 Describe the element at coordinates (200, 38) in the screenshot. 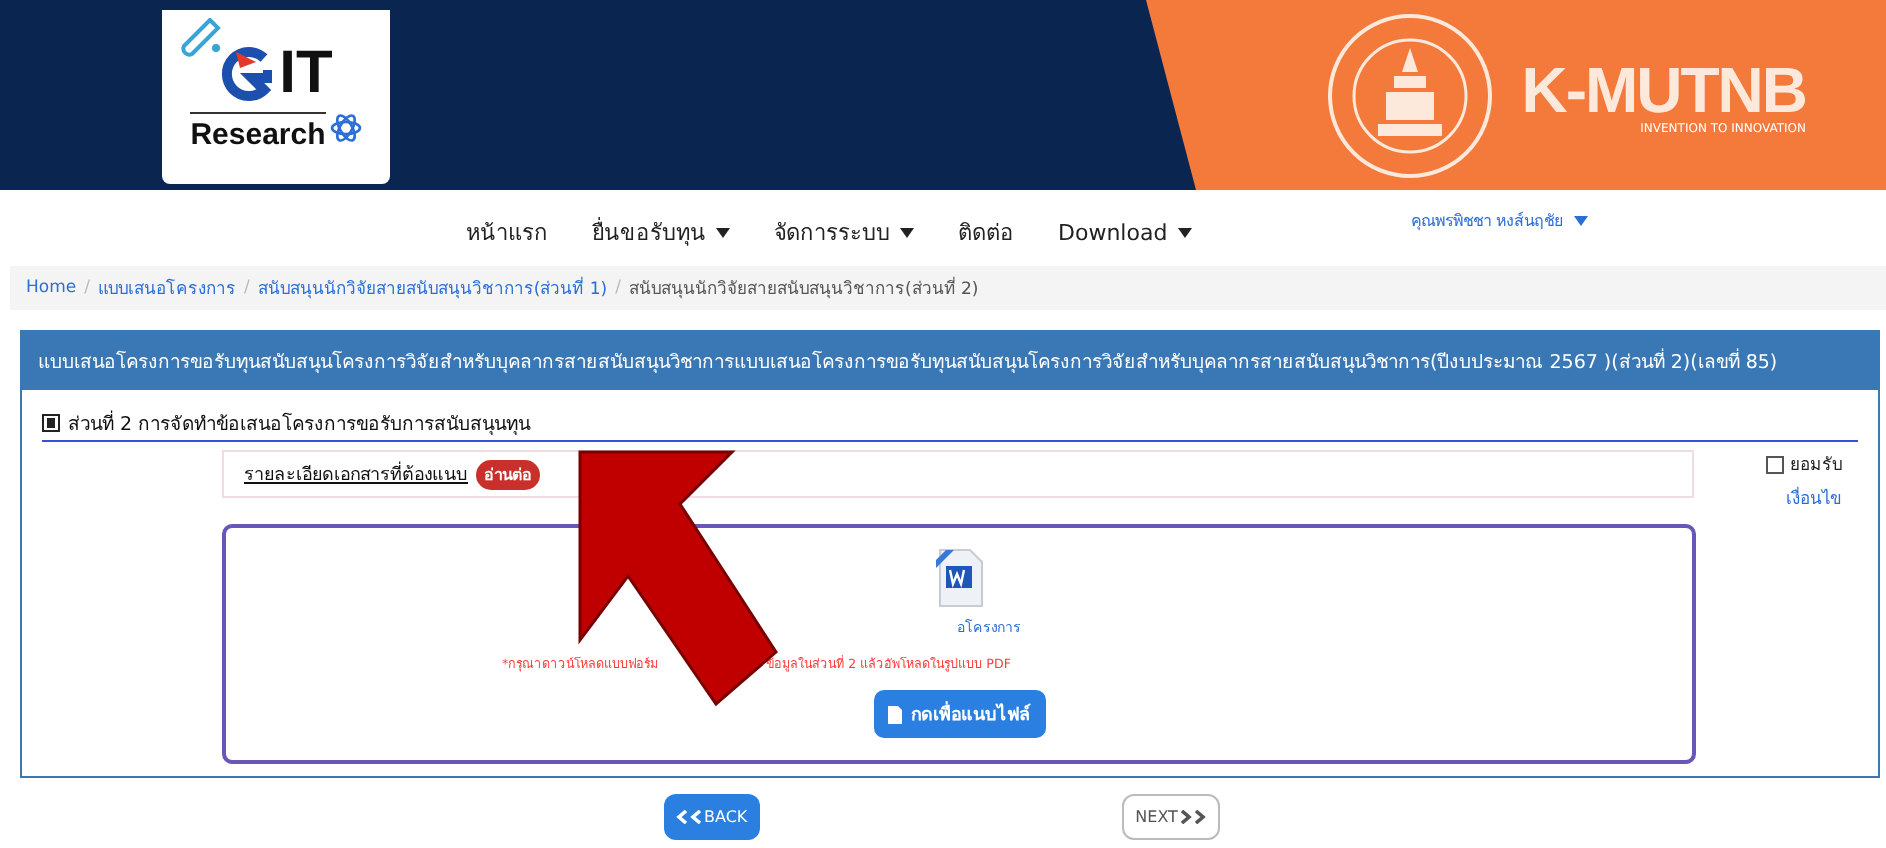

I see `test-tube-icon` at that location.